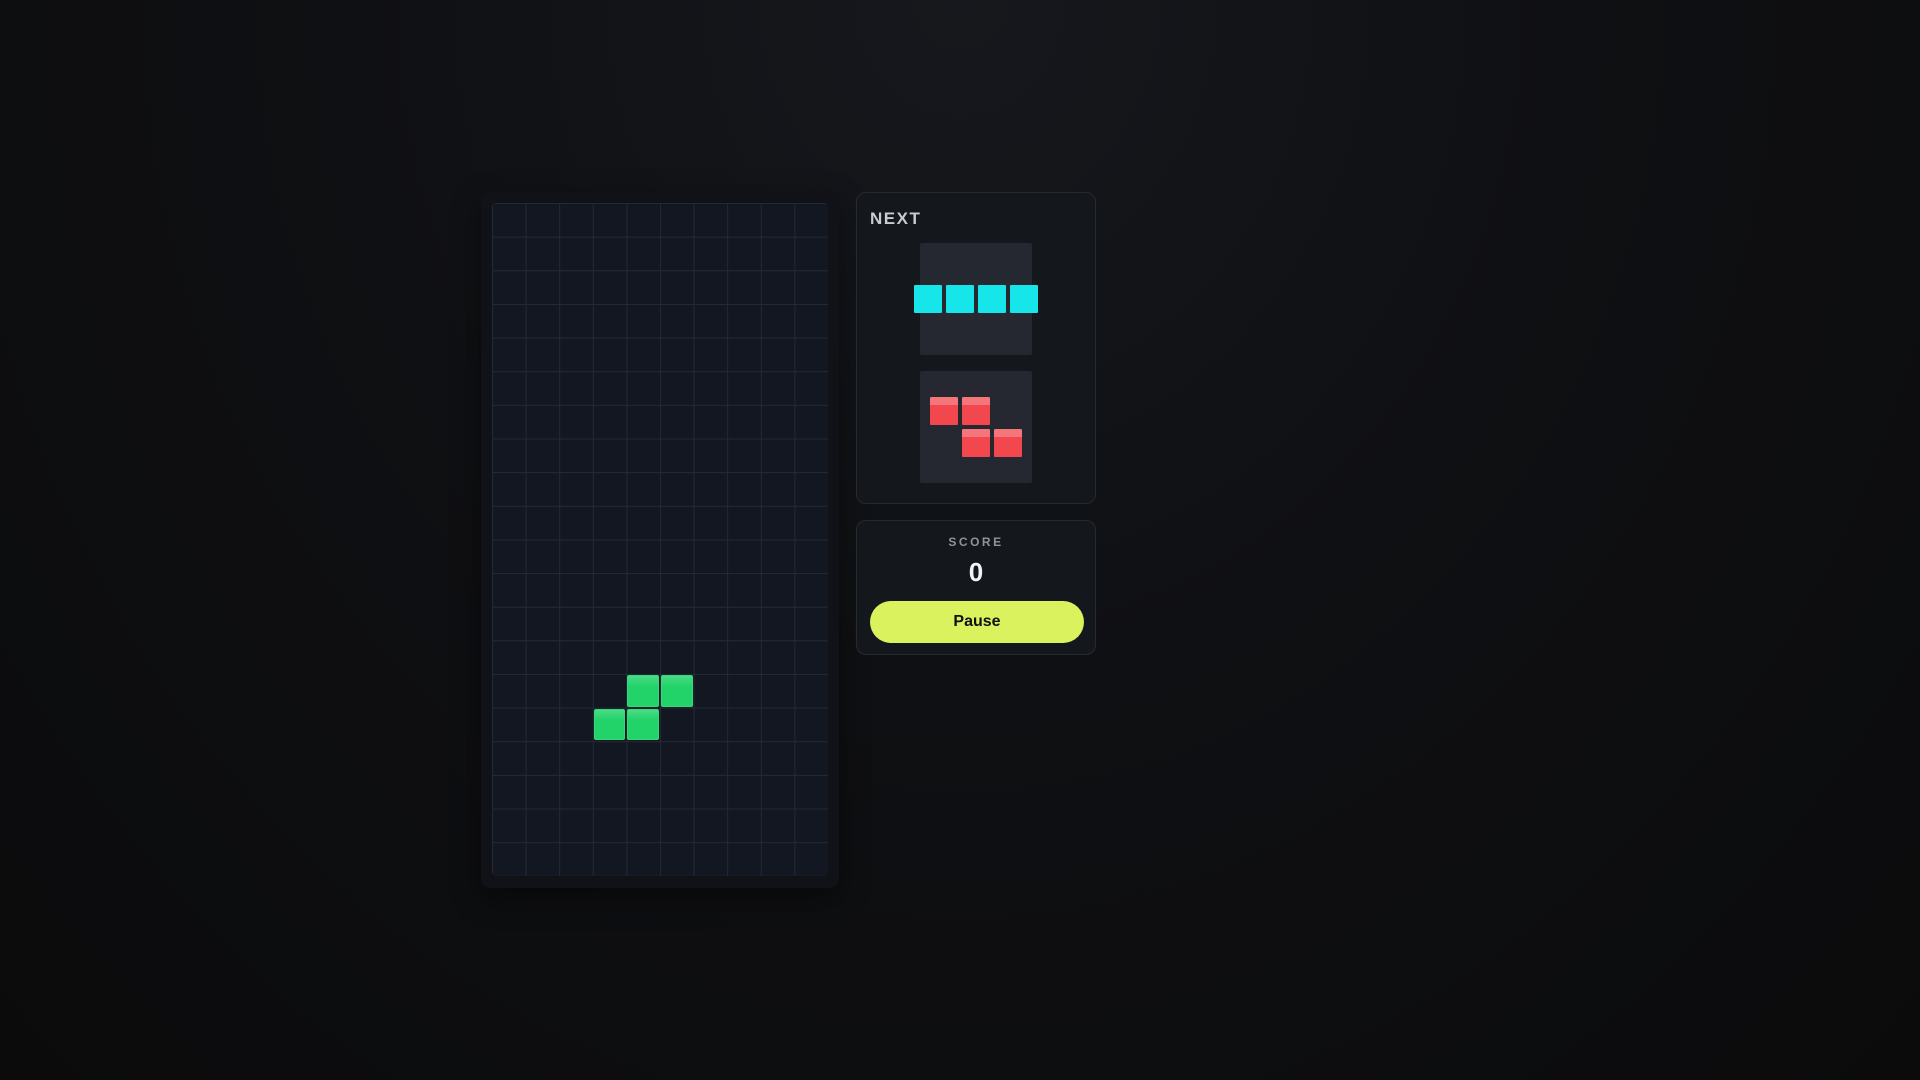  What do you see at coordinates (977, 622) in the screenshot?
I see `pause-button: Pause` at bounding box center [977, 622].